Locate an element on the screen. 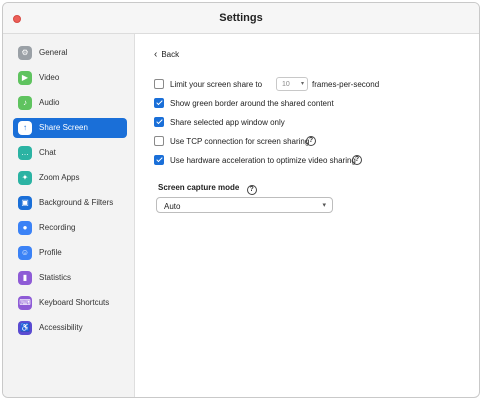 This screenshot has width=482, height=400. screen-capture-mode-heading: Screen capture mode ? is located at coordinates (207, 189).